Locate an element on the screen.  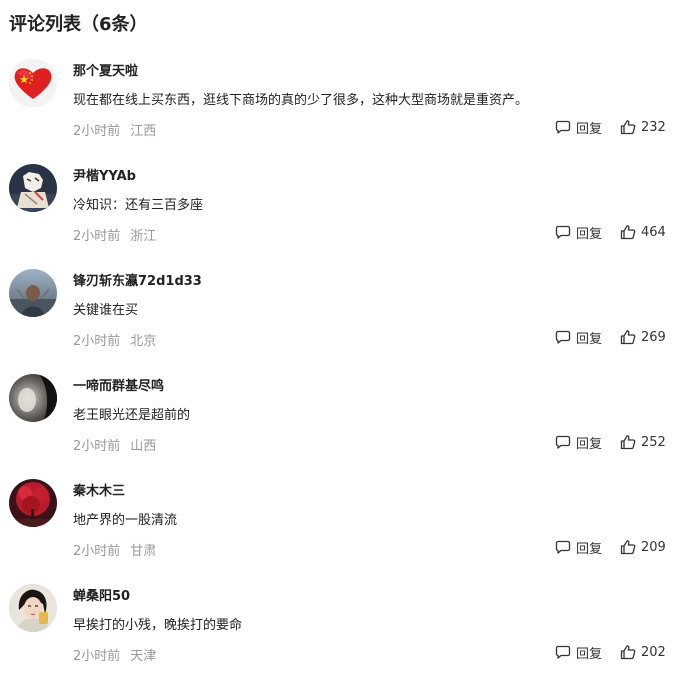
like-button: 464 is located at coordinates (643, 232).